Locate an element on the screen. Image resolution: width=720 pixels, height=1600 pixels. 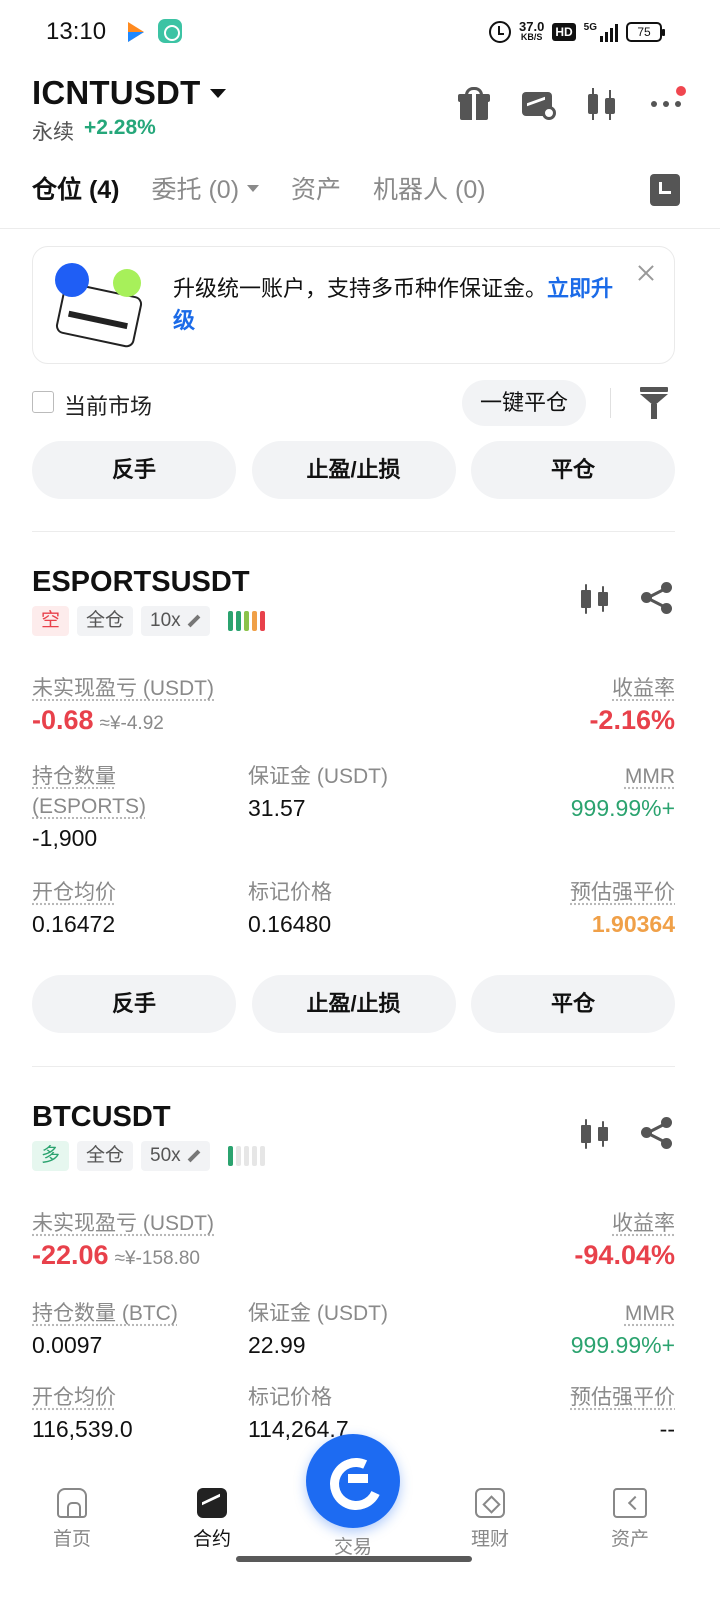
liq-price: 预估强平价 -- is located at coordinates (622, 1414).